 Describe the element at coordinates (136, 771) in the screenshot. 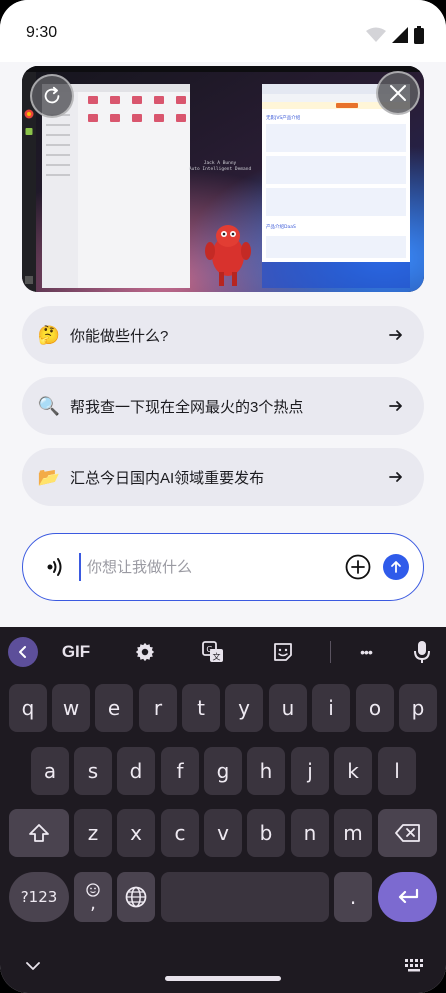

I see `key-d: d` at that location.